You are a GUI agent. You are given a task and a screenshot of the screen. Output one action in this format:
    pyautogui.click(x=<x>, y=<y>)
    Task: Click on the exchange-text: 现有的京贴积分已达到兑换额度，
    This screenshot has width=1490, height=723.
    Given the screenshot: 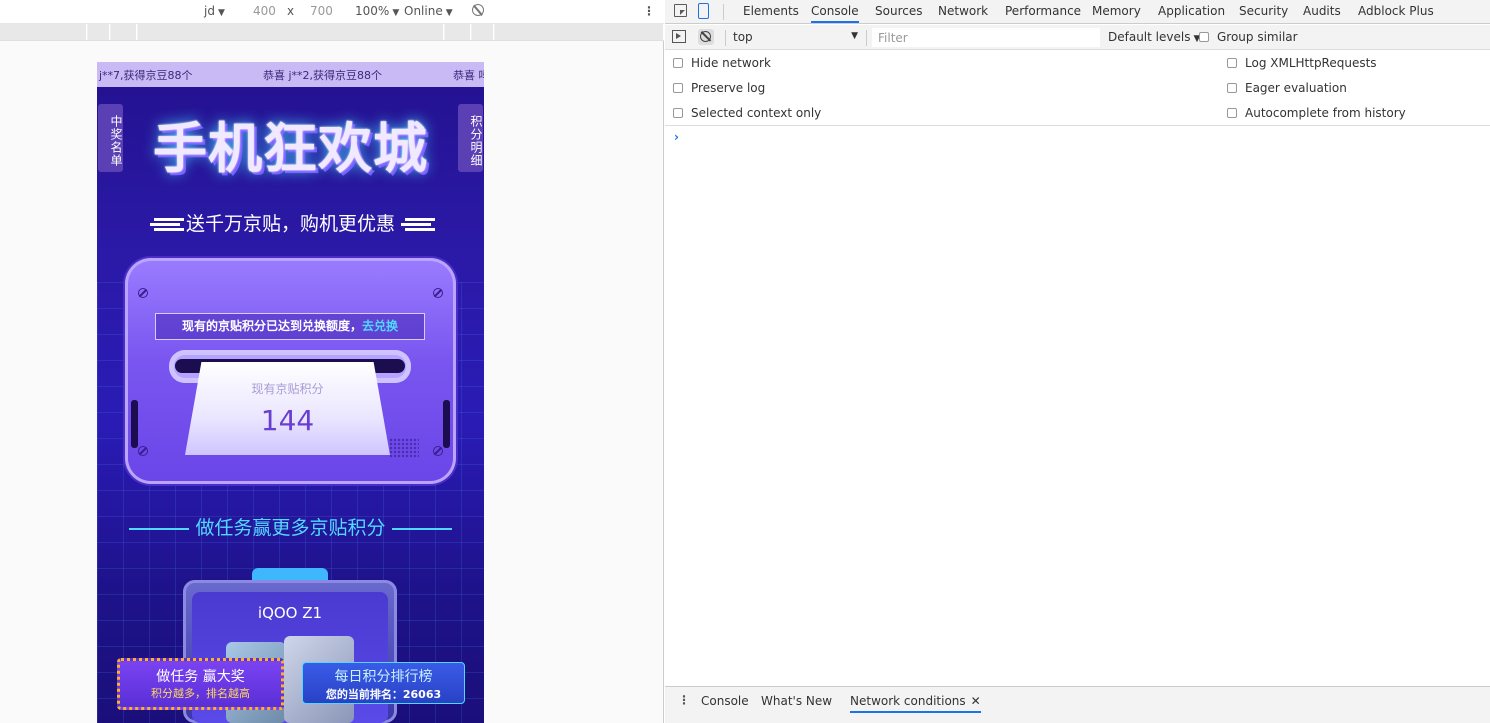 What is the action you would take?
    pyautogui.click(x=271, y=326)
    